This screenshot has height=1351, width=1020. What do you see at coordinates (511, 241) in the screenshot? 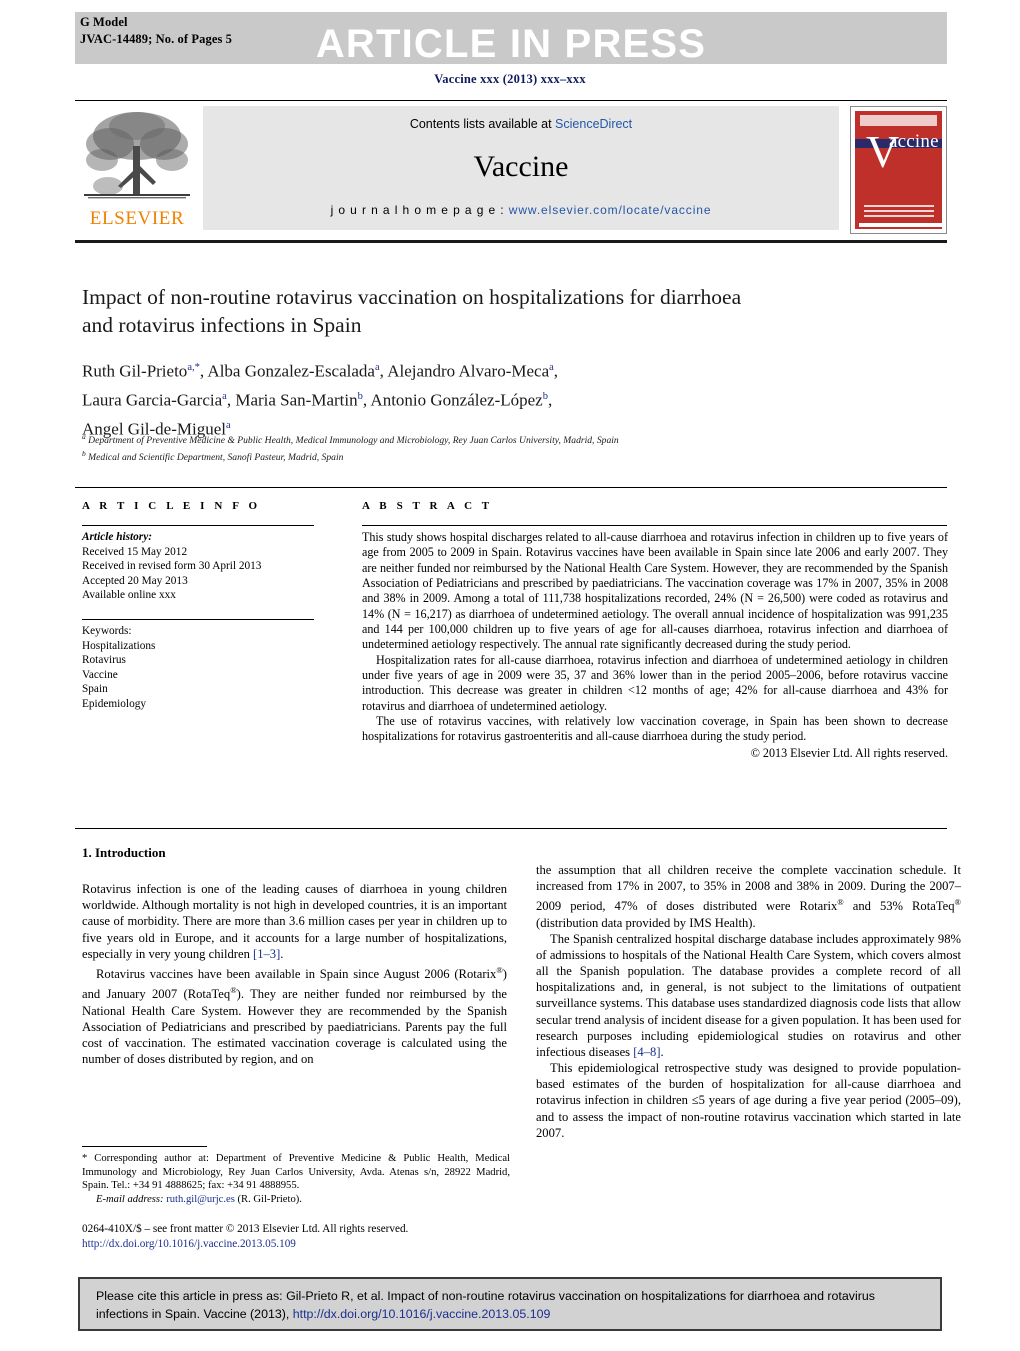
I see `masthead-divider` at bounding box center [511, 241].